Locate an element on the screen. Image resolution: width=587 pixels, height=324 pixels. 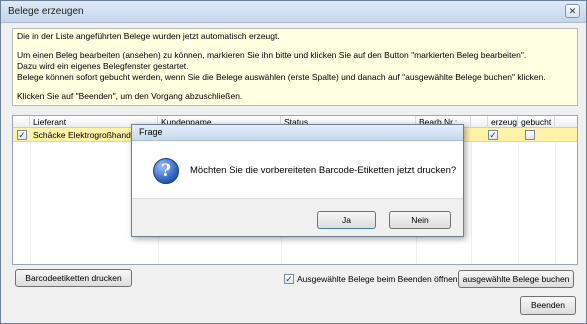
dialog-title-bar: Frage is located at coordinates (297, 133).